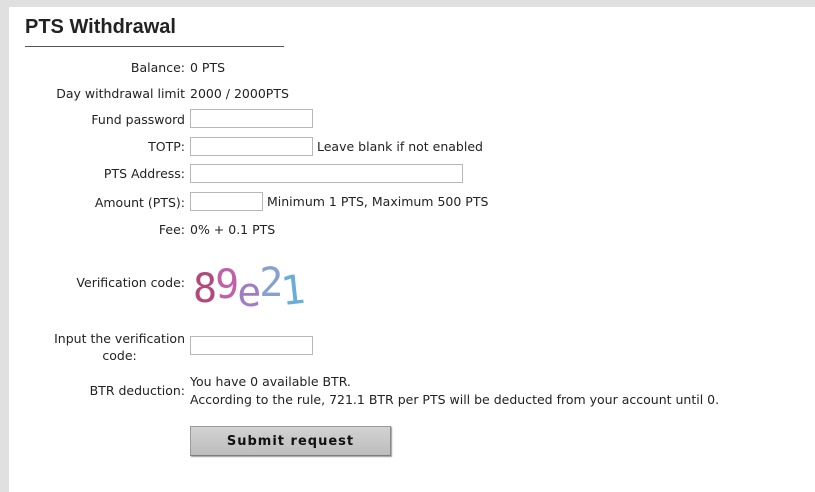 This screenshot has width=815, height=492. What do you see at coordinates (120, 93) in the screenshot?
I see `day-limit-label: Day withdrawal limit` at bounding box center [120, 93].